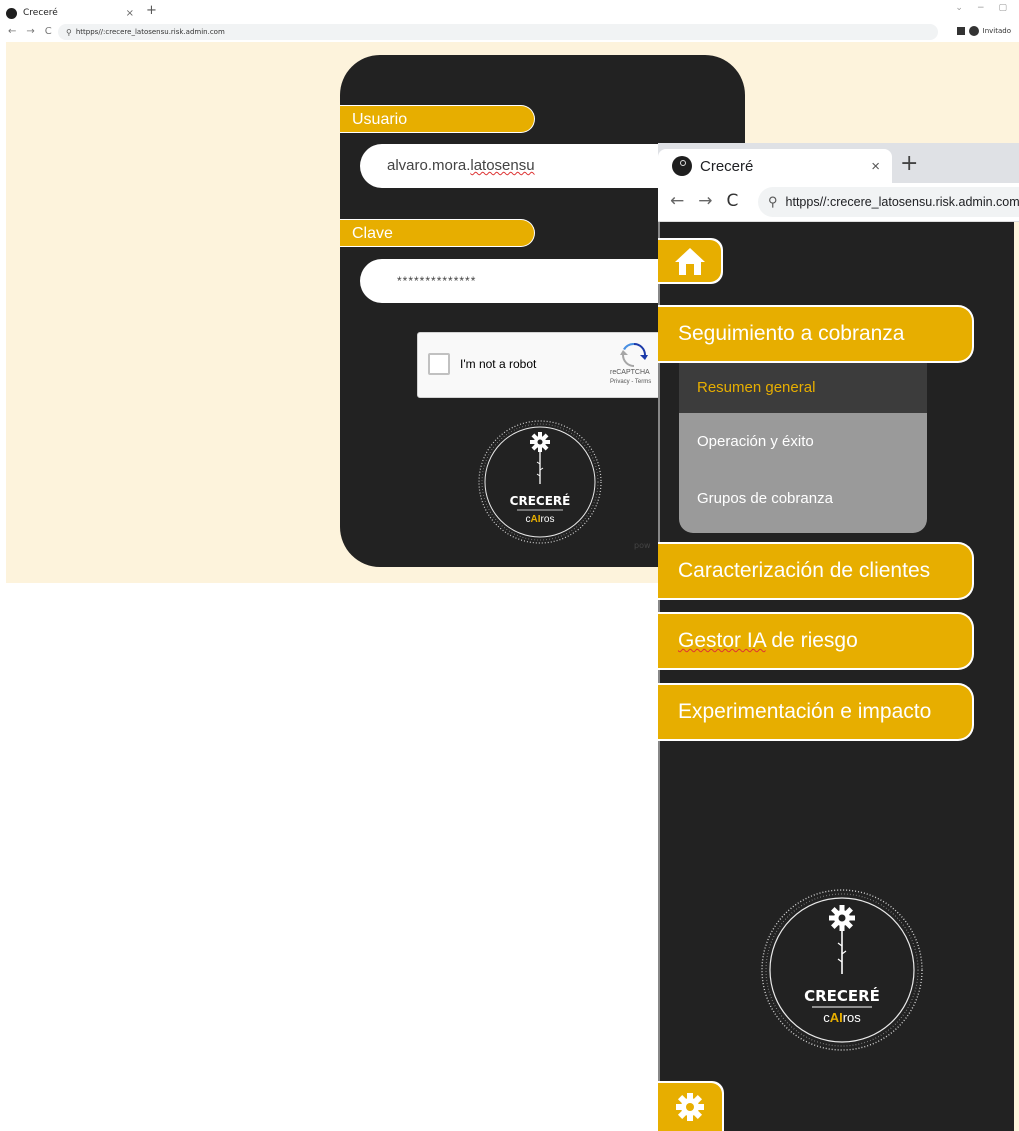 The width and height of the screenshot is (1019, 1131). I want to click on profile-area: Invitado, so click(983, 31).